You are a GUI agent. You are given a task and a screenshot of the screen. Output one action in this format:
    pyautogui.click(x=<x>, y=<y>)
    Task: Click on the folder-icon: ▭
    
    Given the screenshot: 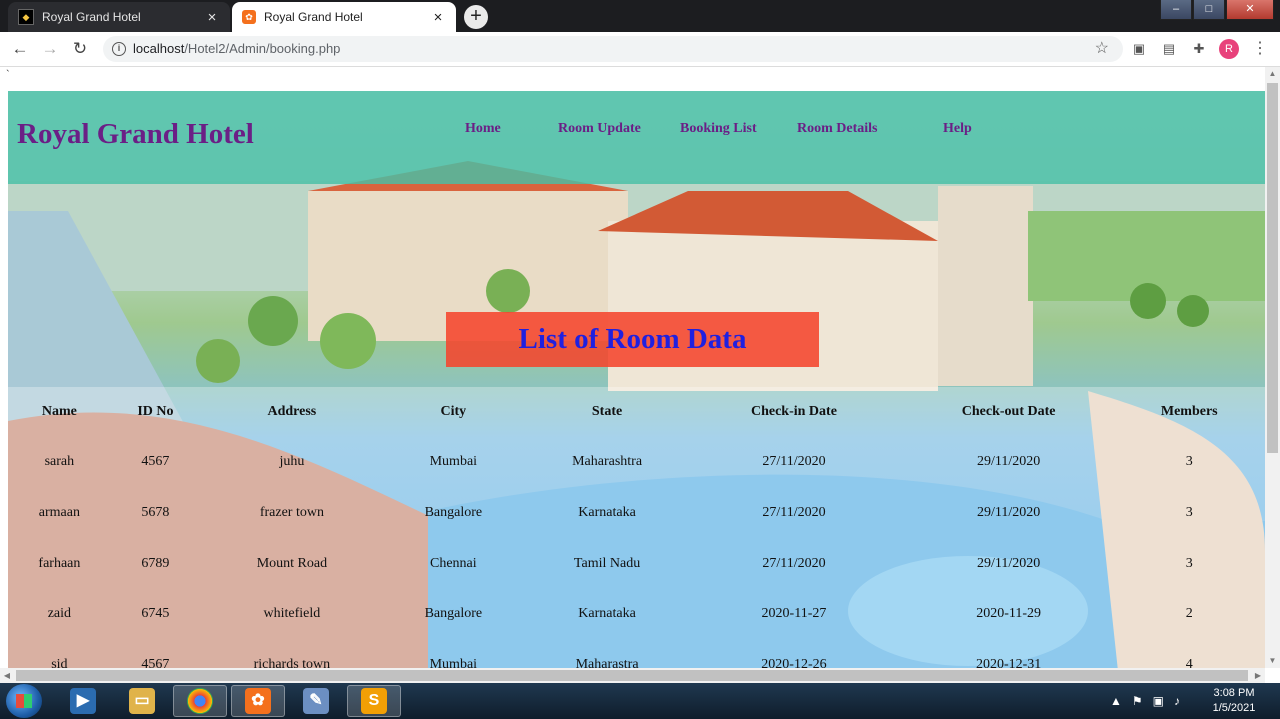 What is the action you would take?
    pyautogui.click(x=142, y=701)
    